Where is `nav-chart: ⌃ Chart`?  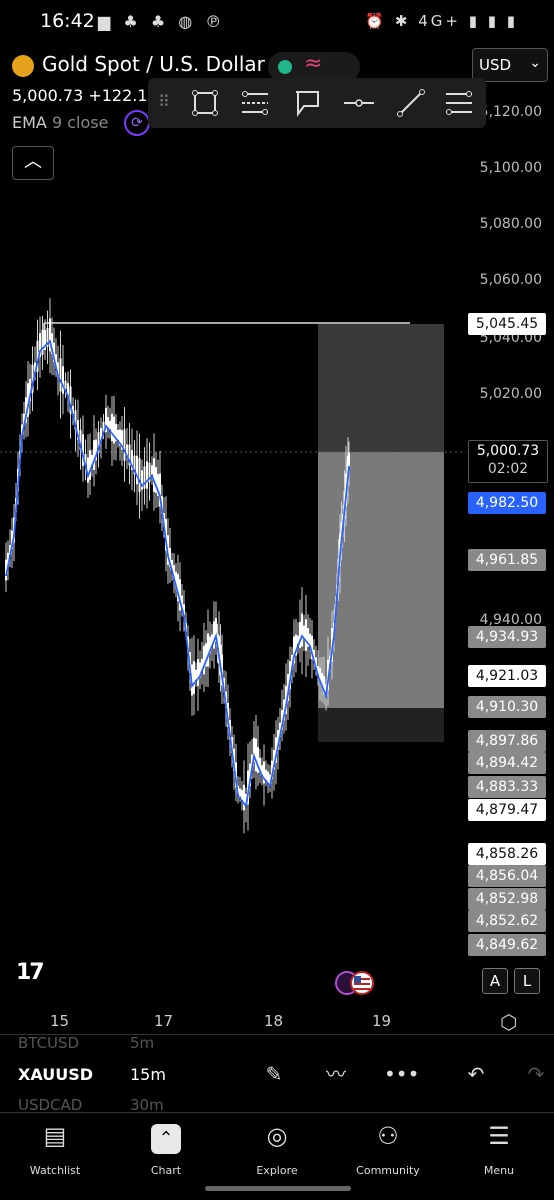
nav-chart: ⌃ Chart is located at coordinates (166, 1147).